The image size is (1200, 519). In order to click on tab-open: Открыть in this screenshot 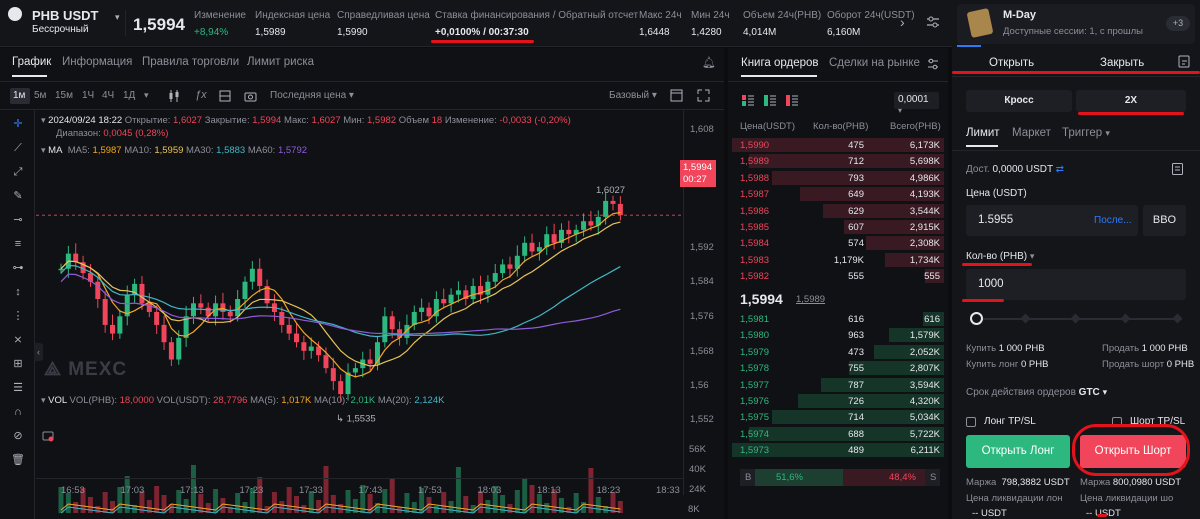, I will do `click(1011, 63)`.